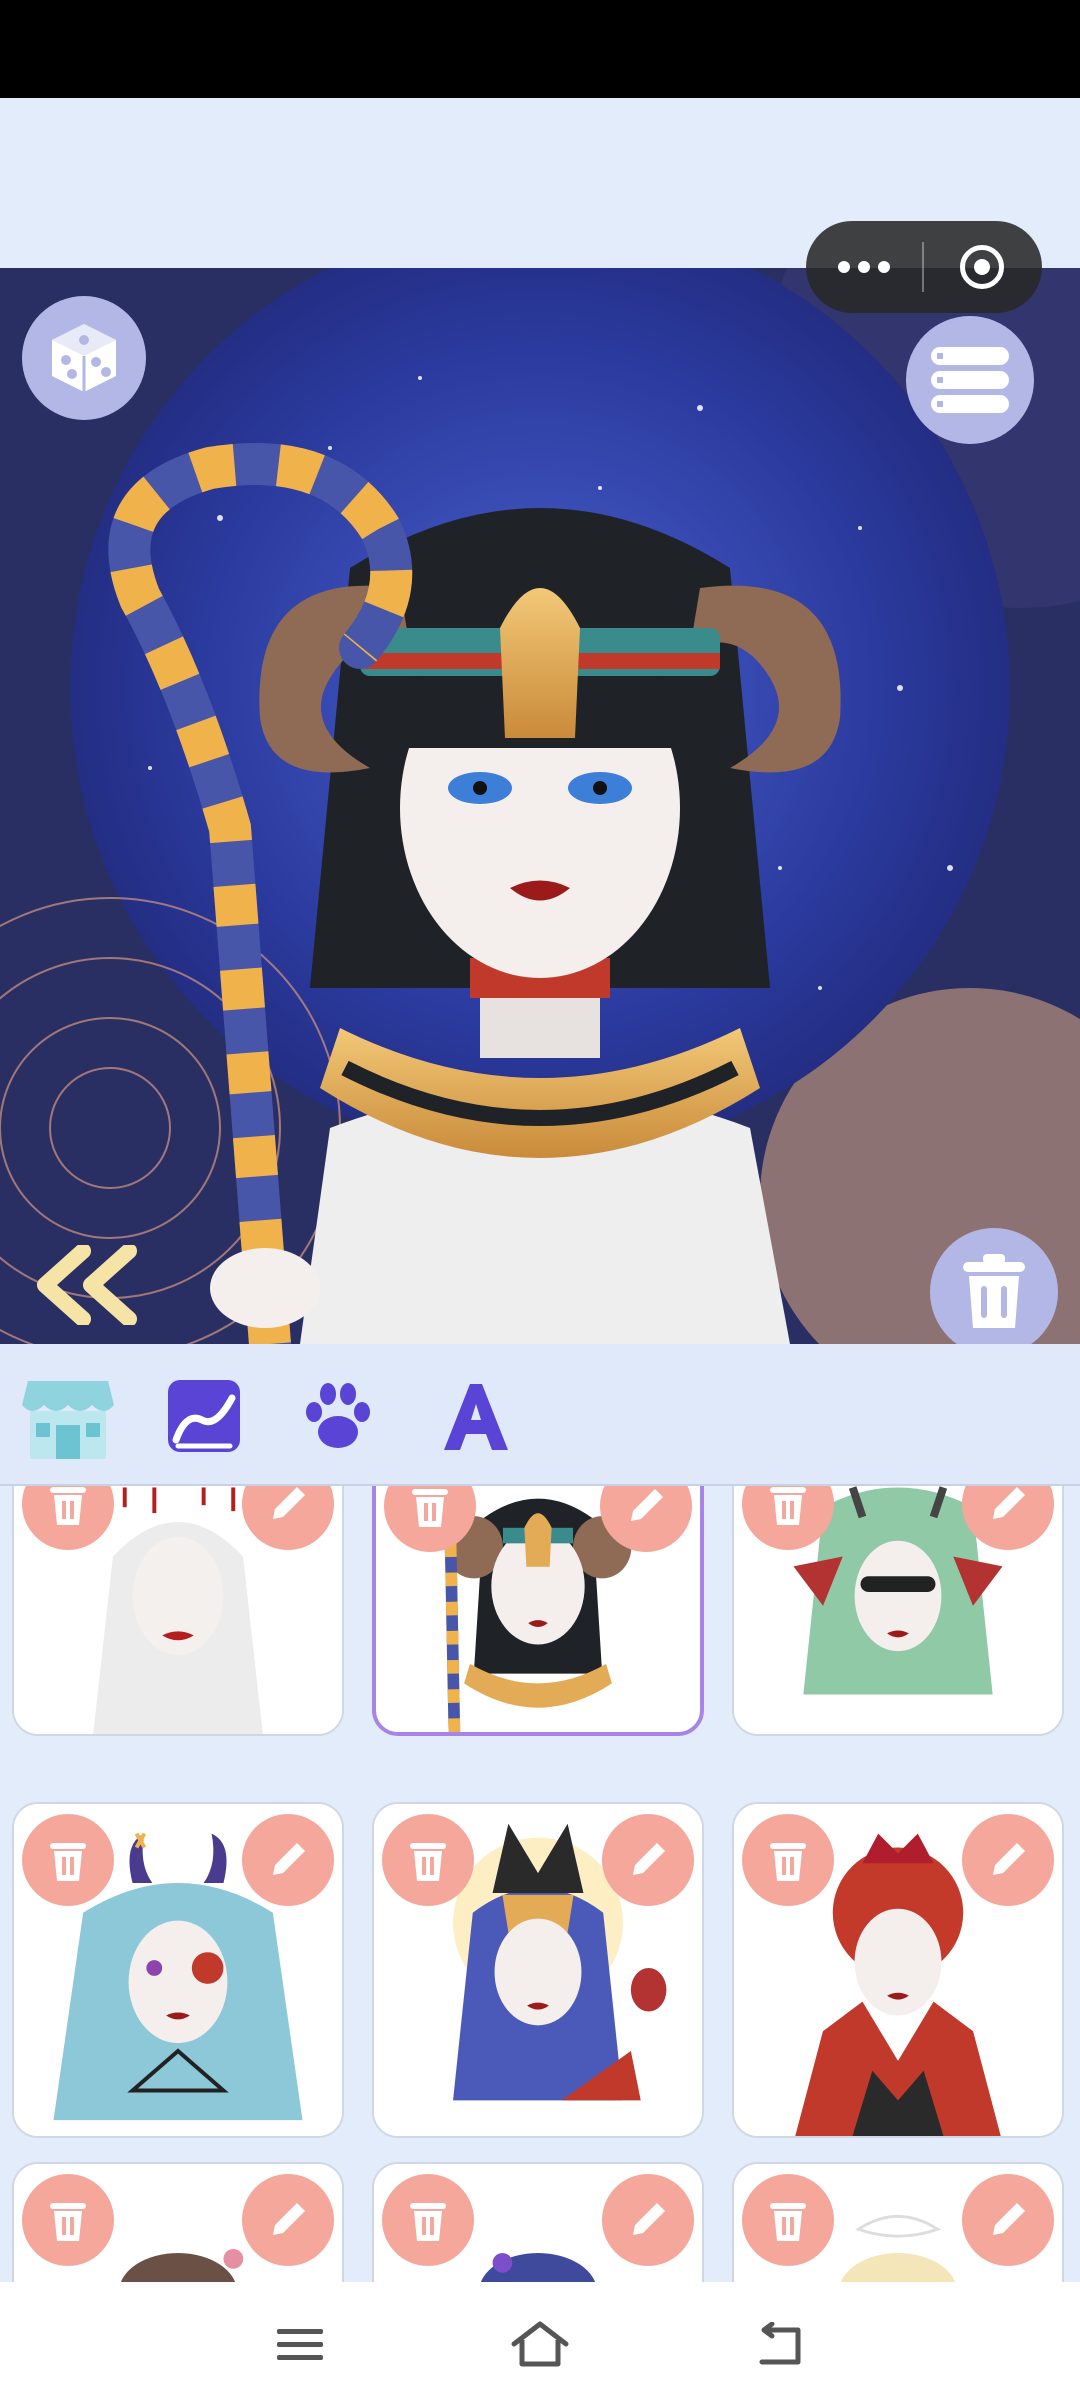 The height and width of the screenshot is (2408, 1080). I want to click on tab-text, so click(476, 1416).